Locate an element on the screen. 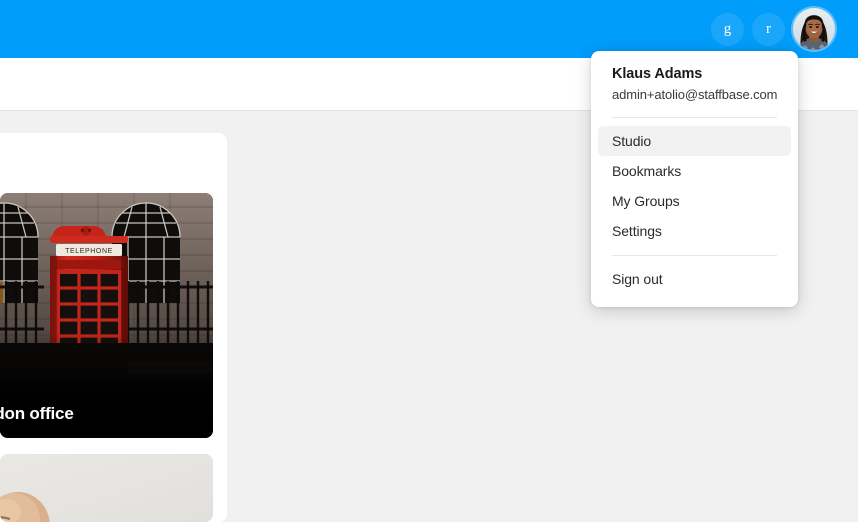  svg-text: TELEPHONE is located at coordinates (89, 251).